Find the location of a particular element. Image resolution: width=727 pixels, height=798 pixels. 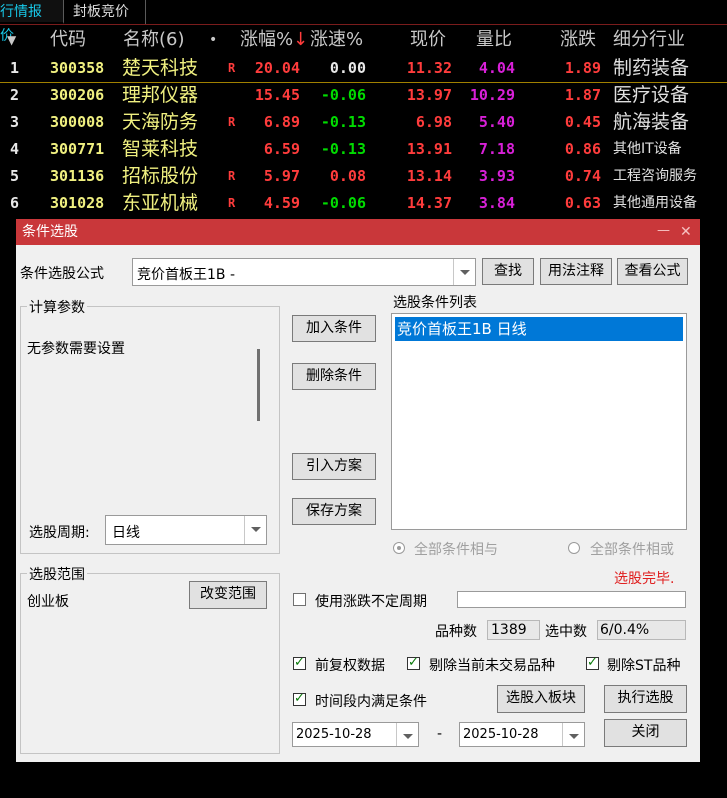

row-code: 300358 is located at coordinates (77, 68).